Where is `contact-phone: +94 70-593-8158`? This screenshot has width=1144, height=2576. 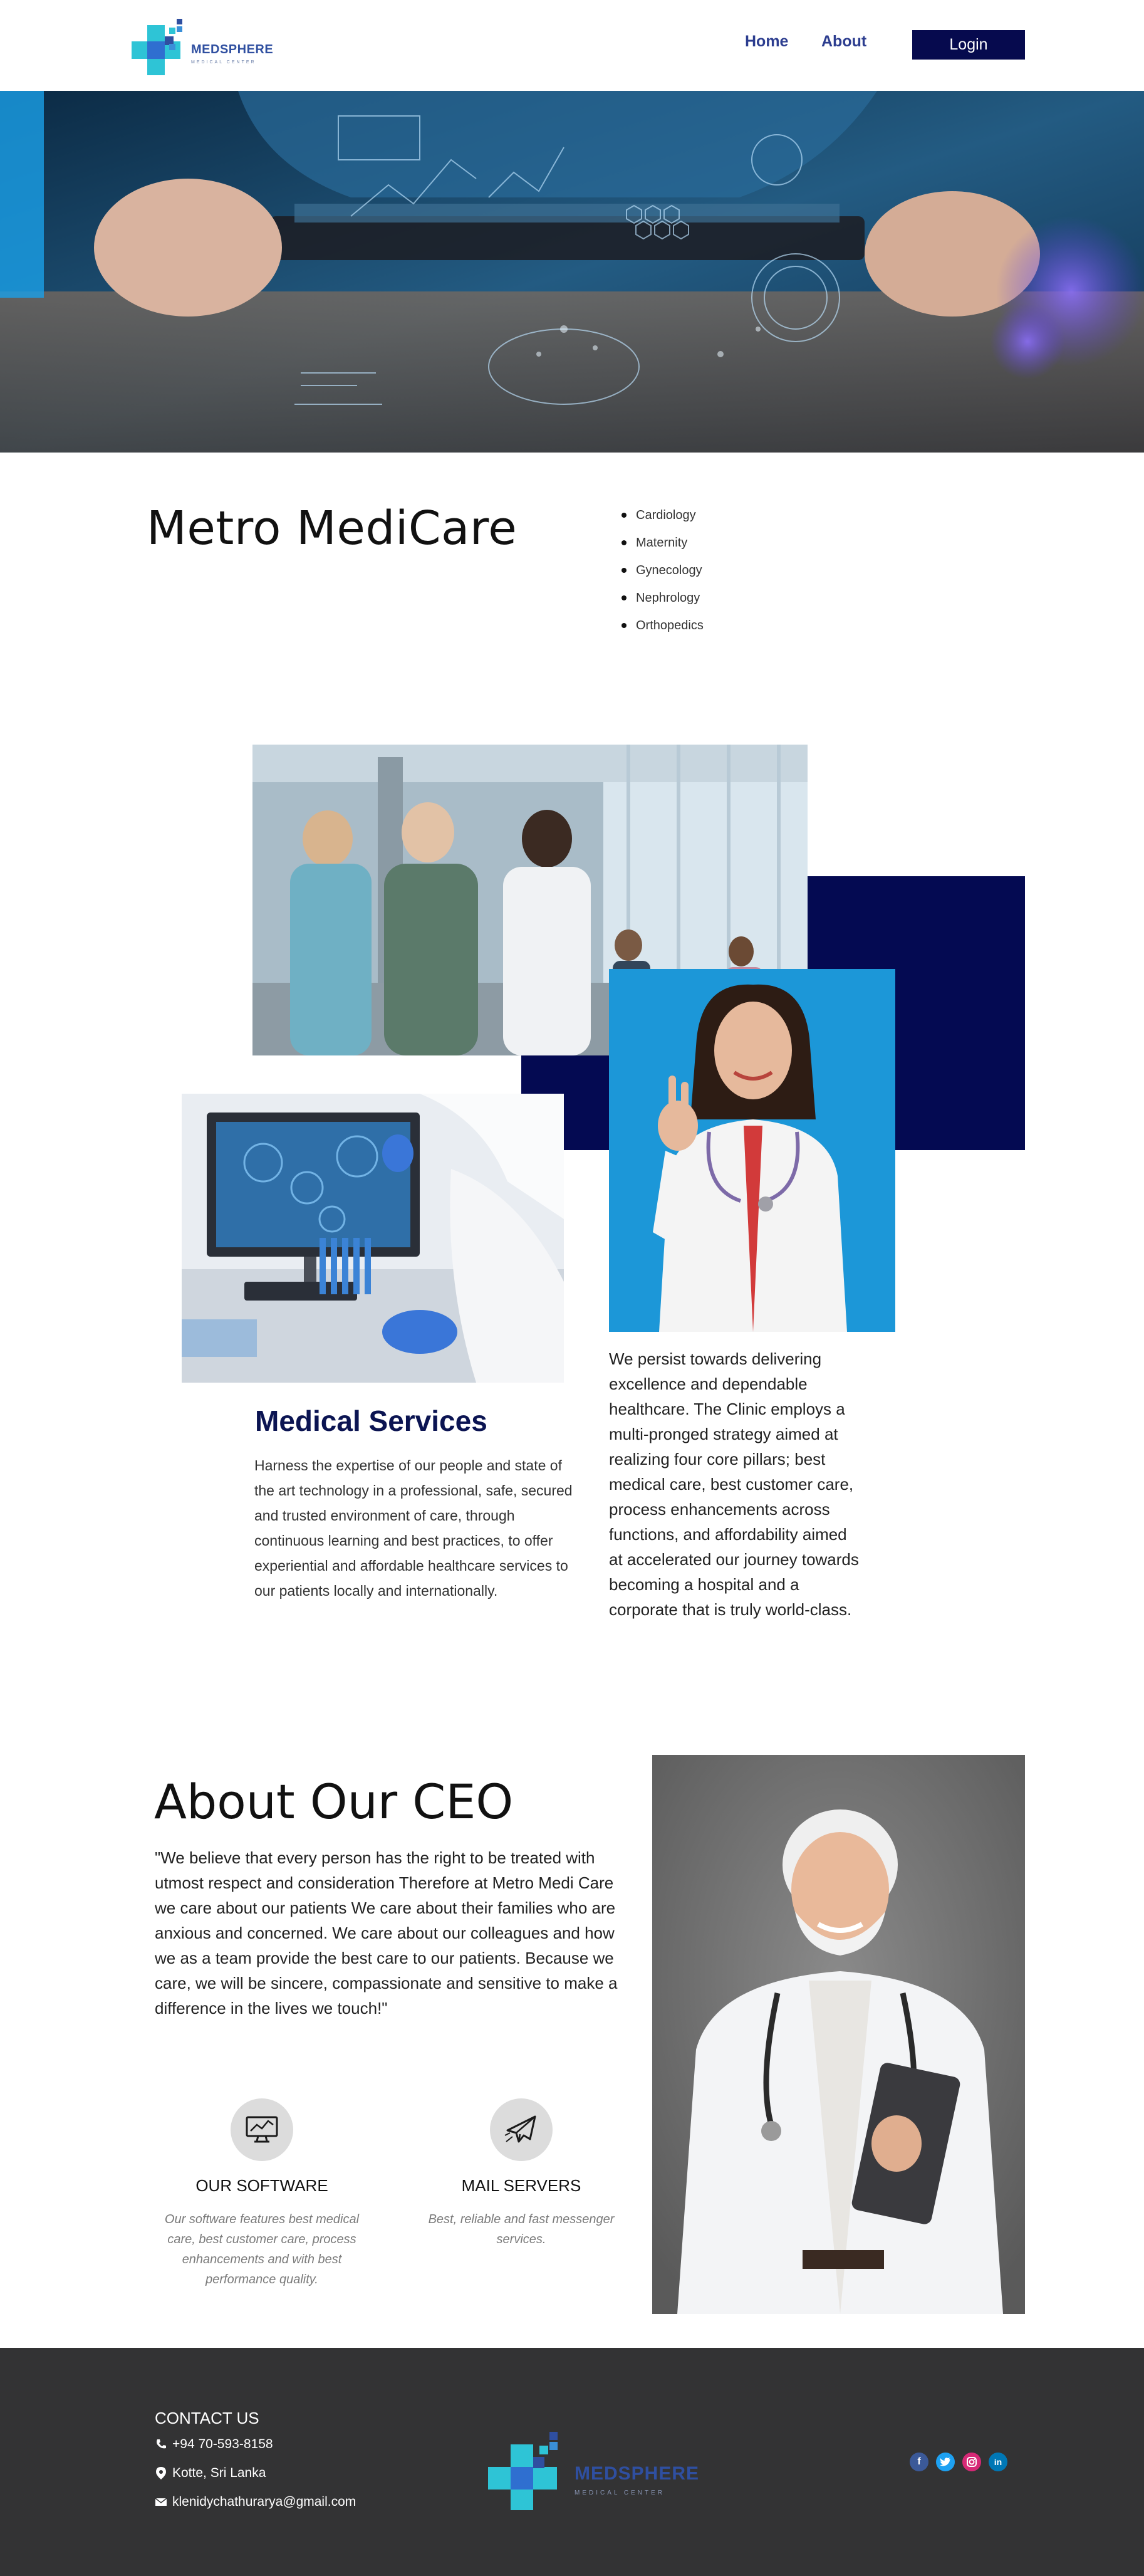
contact-phone: +94 70-593-8158 is located at coordinates (214, 2444).